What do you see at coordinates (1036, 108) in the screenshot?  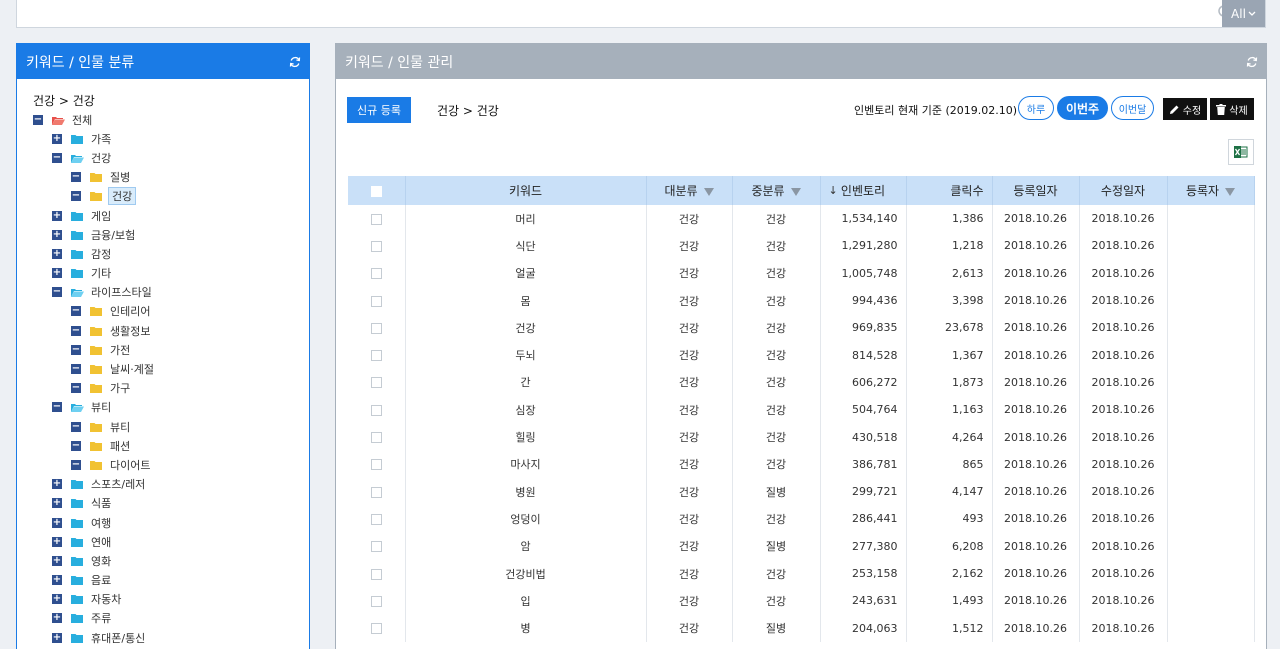 I see `period-day-button: 하루` at bounding box center [1036, 108].